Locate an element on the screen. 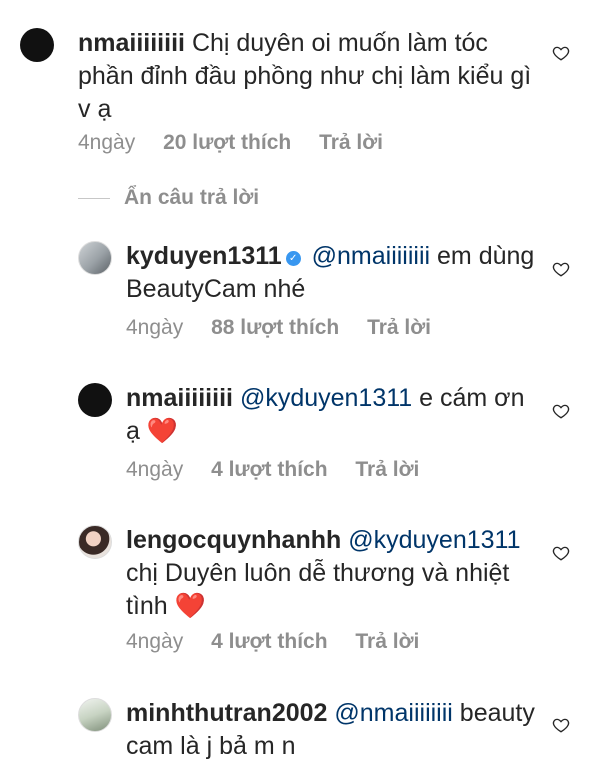  like-count: 88 lượt thích is located at coordinates (275, 327).